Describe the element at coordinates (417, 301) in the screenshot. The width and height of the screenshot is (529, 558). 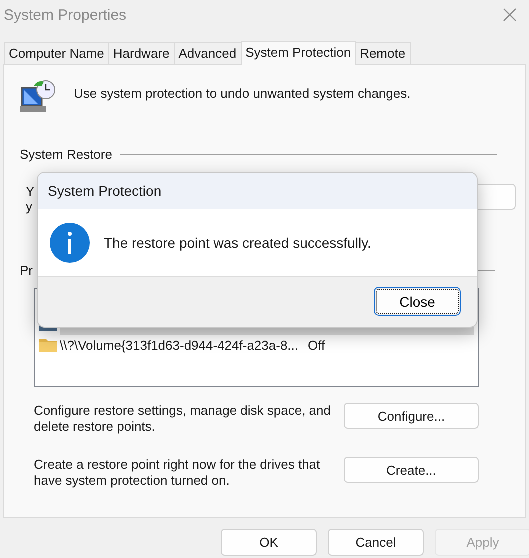
I see `close-button: Close` at that location.